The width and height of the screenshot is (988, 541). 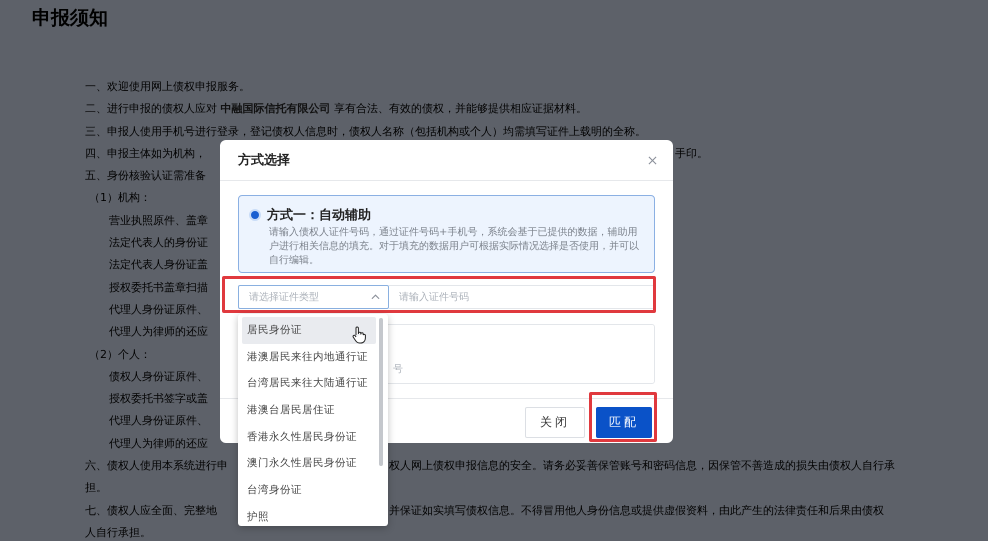 I want to click on notice-text: 一、欢迎使用网上债权申报服务。, so click(x=167, y=87).